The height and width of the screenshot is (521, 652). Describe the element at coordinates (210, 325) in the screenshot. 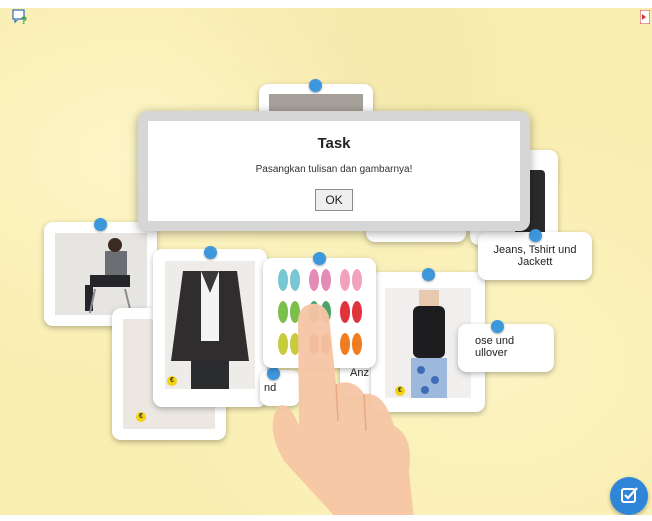

I see `photo-man-suit` at that location.